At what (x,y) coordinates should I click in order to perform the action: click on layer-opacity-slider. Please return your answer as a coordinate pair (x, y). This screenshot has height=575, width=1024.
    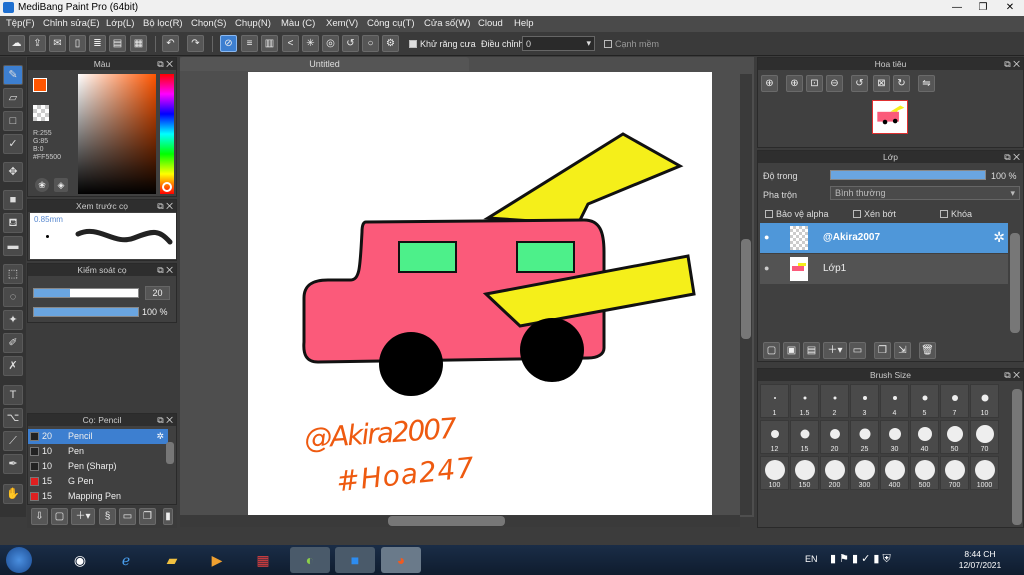
    Looking at the image, I should click on (908, 175).